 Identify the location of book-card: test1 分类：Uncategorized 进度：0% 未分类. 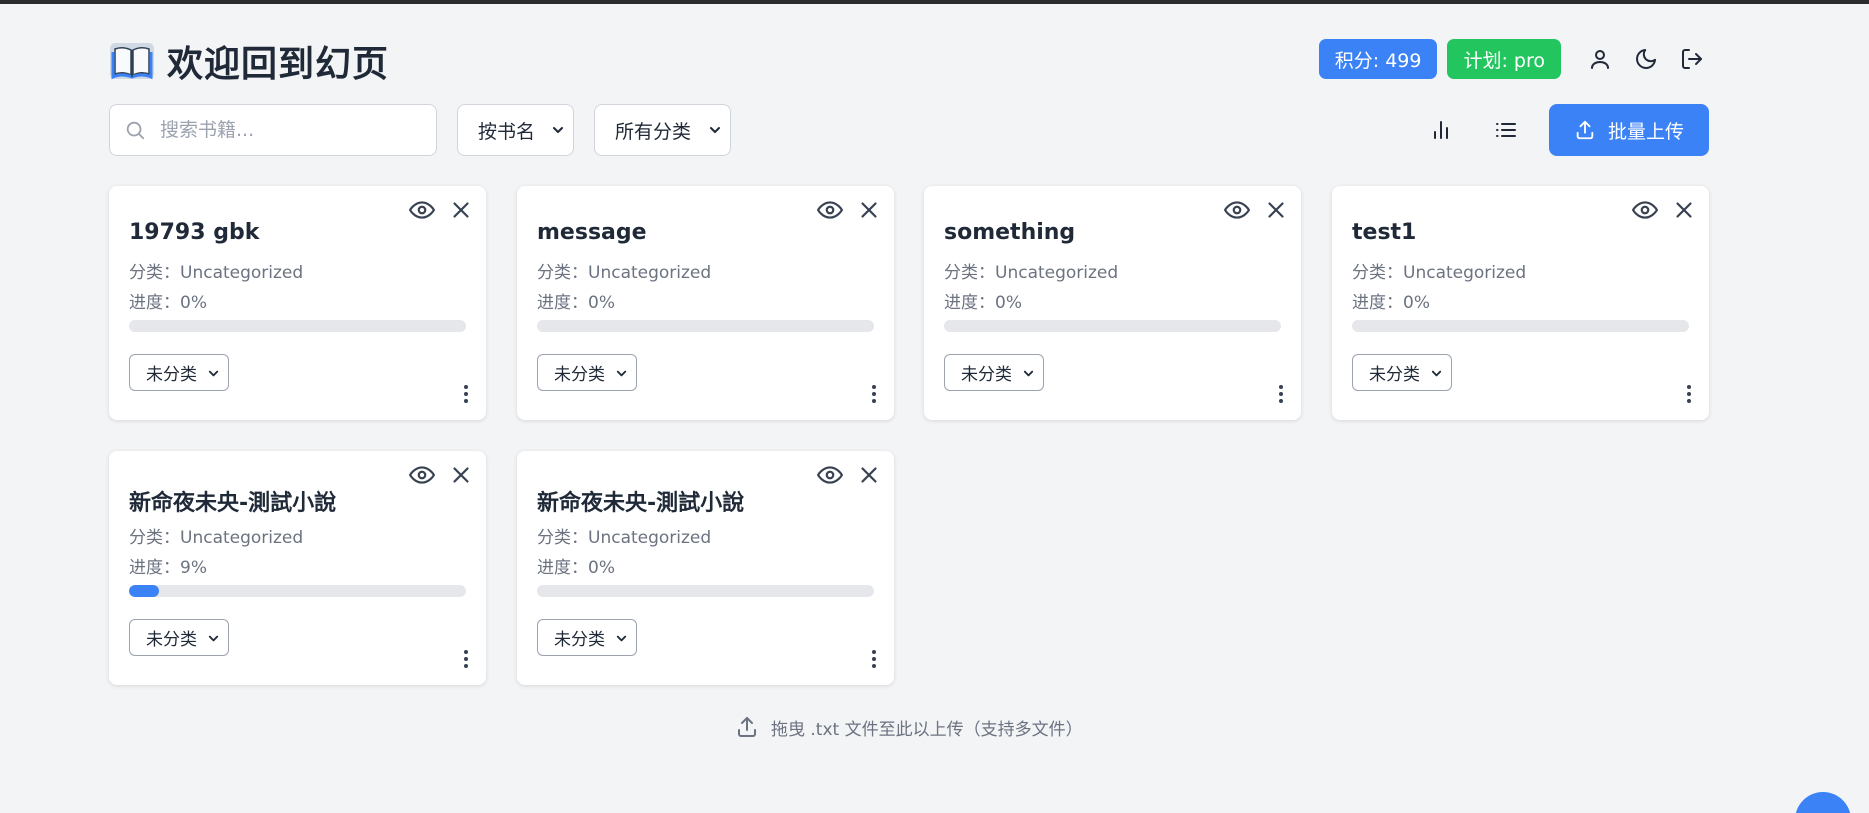
(1520, 303).